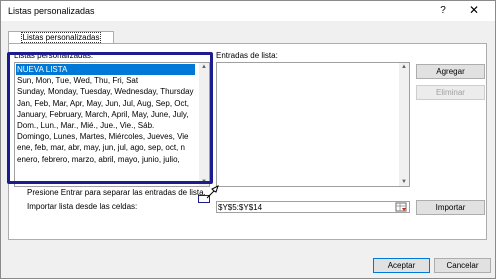 Image resolution: width=496 pixels, height=279 pixels. What do you see at coordinates (450, 207) in the screenshot?
I see `import-button: Importar` at bounding box center [450, 207].